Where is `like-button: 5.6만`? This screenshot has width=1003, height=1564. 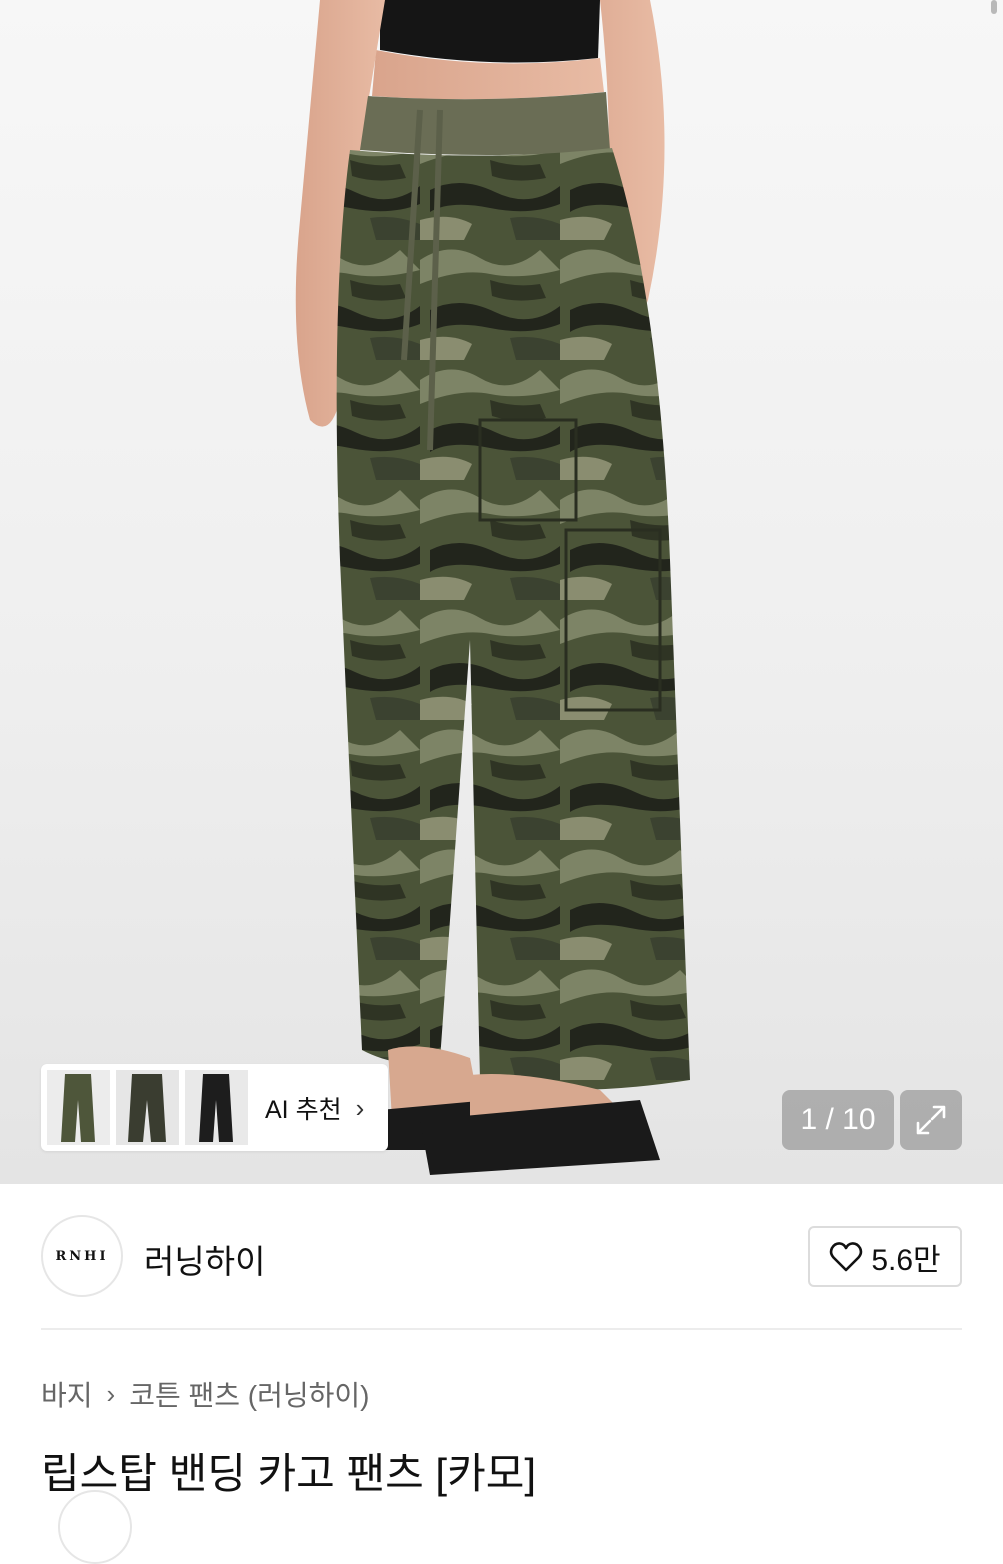
like-button: 5.6만 is located at coordinates (885, 1256).